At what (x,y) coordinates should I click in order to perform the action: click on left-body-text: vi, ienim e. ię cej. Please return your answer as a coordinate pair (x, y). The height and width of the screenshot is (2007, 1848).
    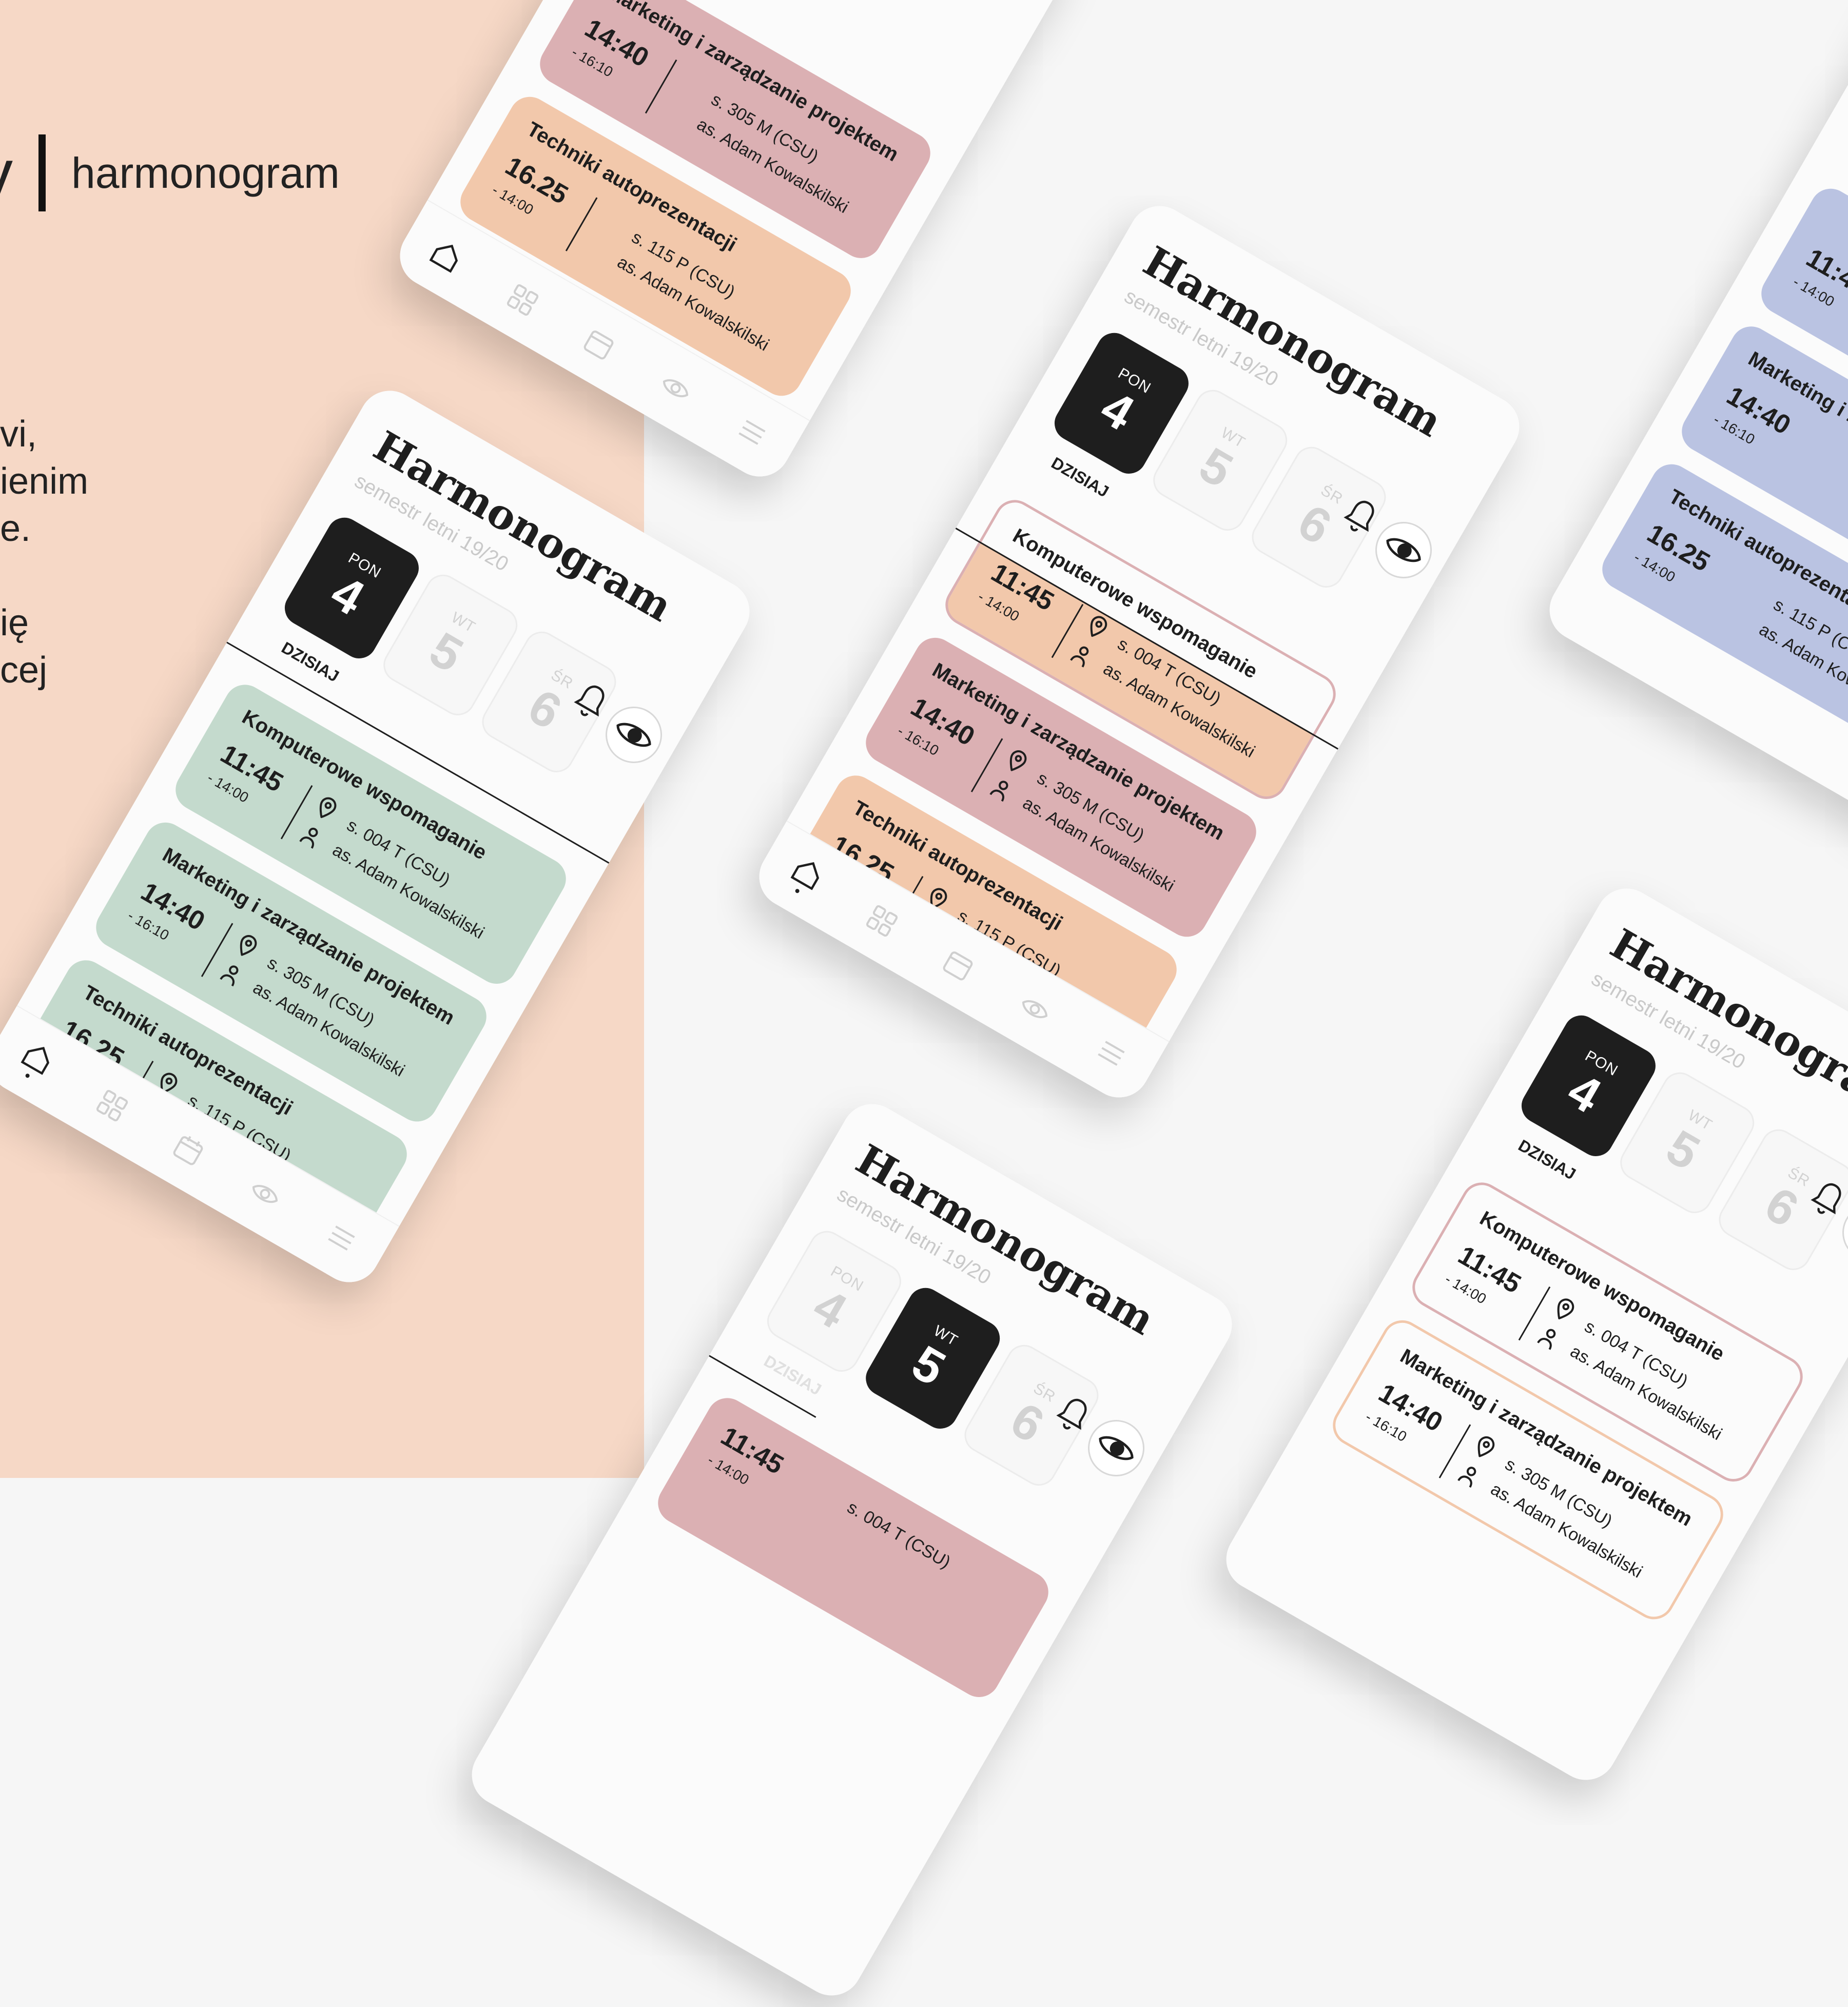
    Looking at the image, I should click on (77, 552).